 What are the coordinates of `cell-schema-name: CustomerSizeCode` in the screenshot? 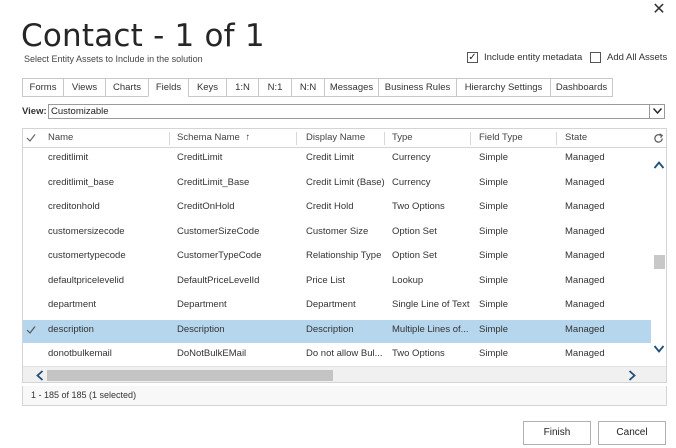 It's located at (218, 231).